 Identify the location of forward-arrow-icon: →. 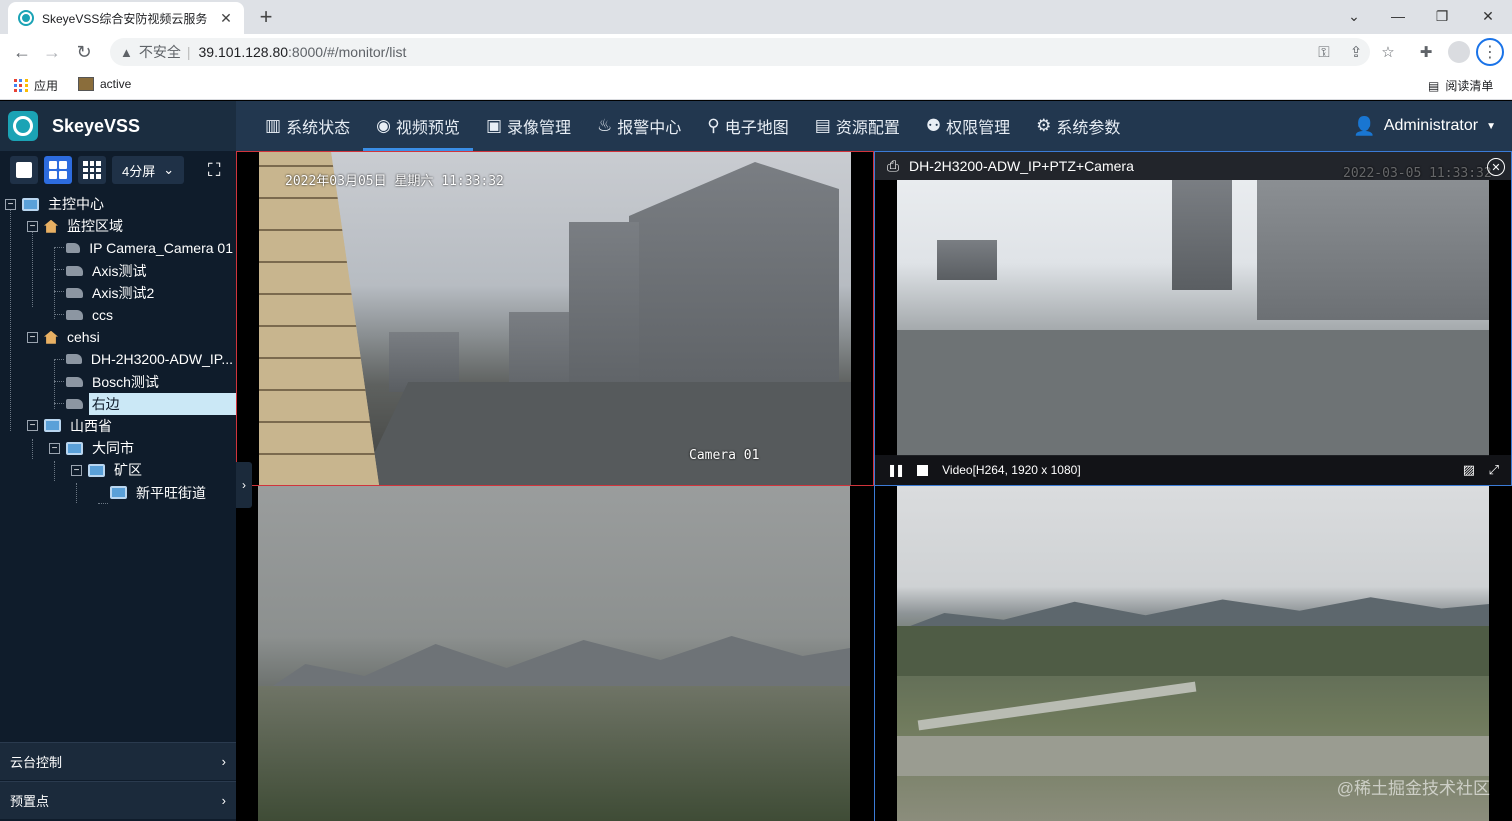
(52, 52).